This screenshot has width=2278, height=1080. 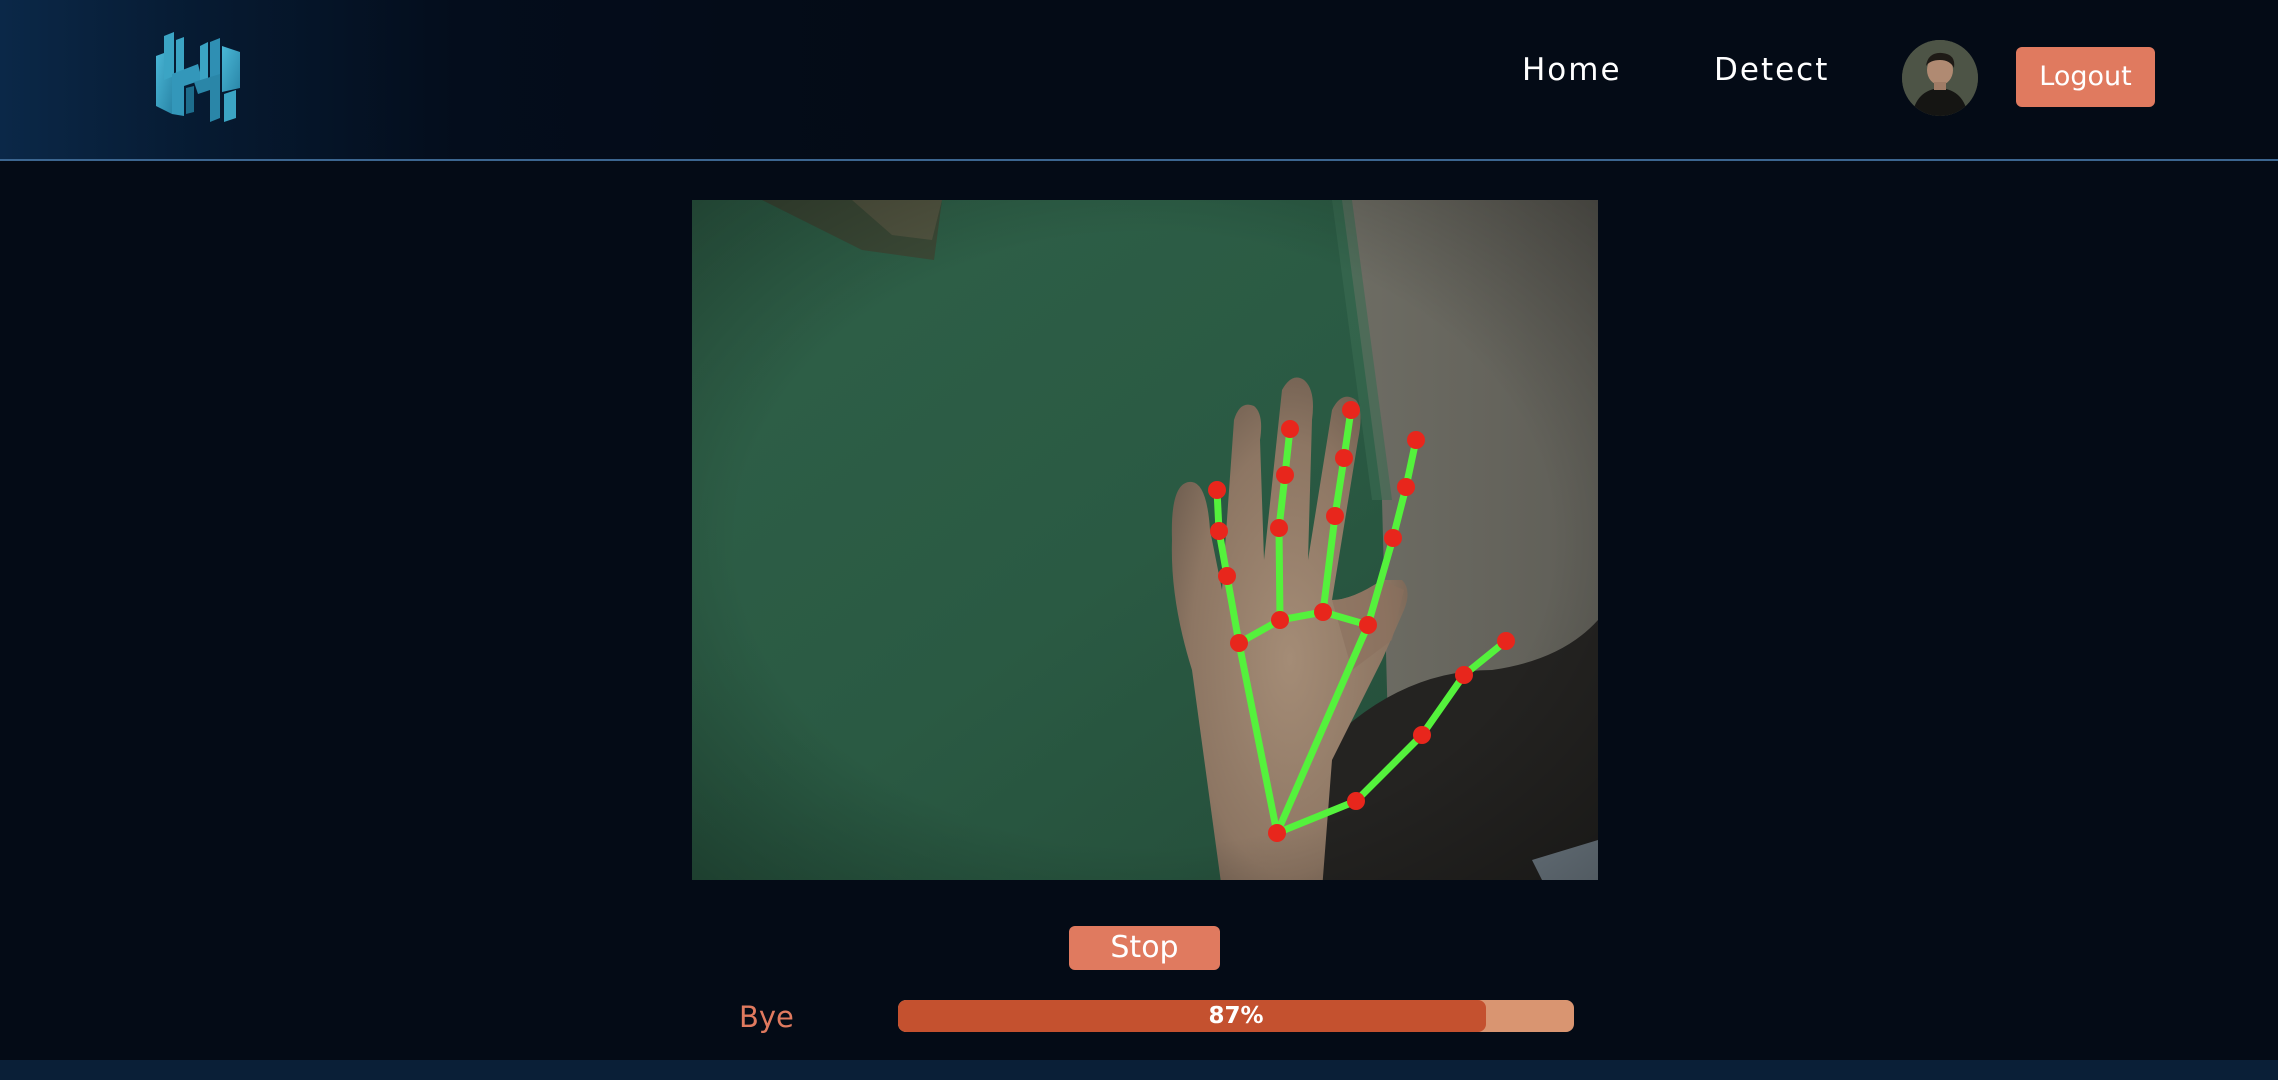 I want to click on navbar: Home Detect Logout, so click(x=1139, y=80).